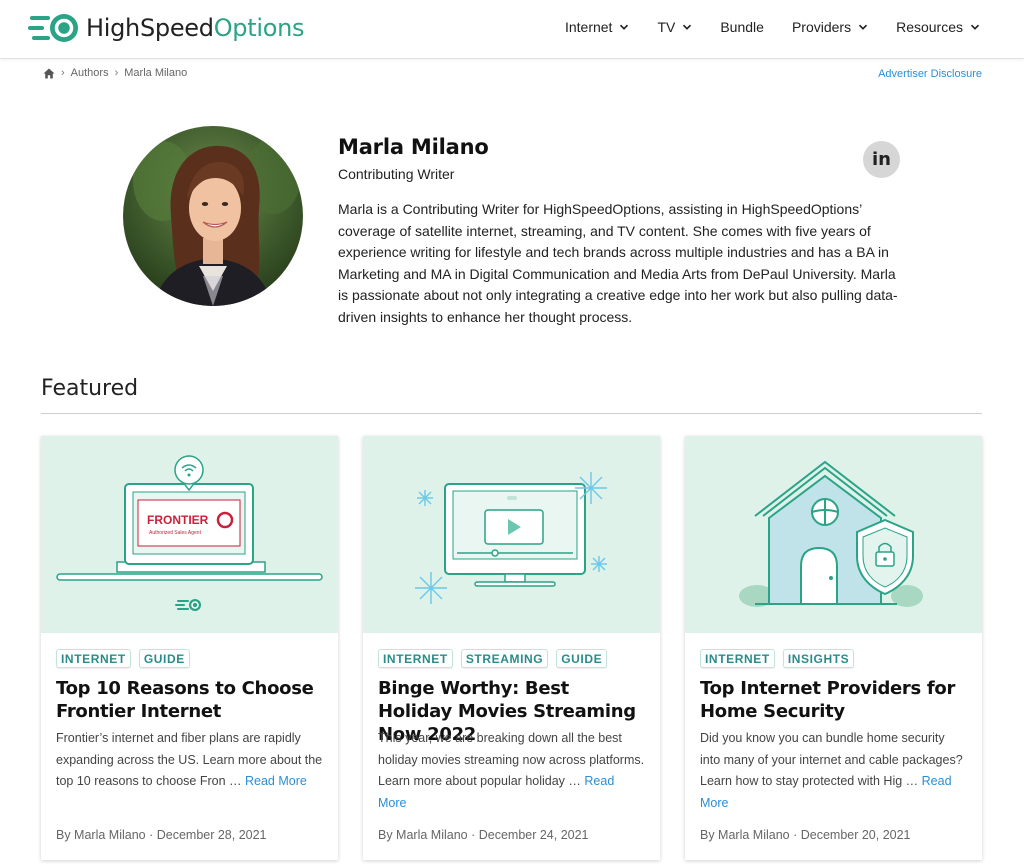  I want to click on nav-item-tv: TV, so click(674, 27).